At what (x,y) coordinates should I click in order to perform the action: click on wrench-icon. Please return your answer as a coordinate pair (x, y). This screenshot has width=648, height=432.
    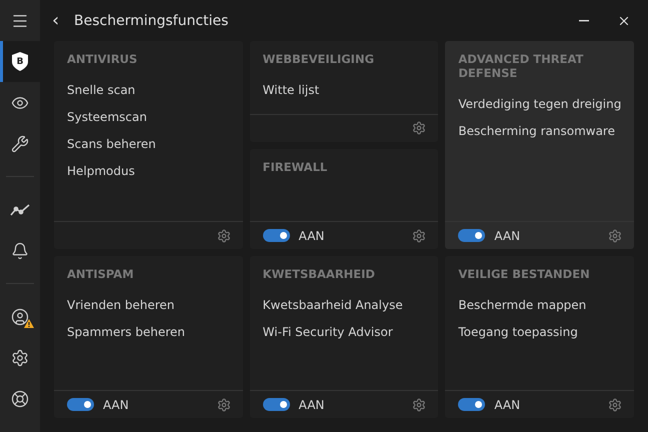
    Looking at the image, I should click on (20, 143).